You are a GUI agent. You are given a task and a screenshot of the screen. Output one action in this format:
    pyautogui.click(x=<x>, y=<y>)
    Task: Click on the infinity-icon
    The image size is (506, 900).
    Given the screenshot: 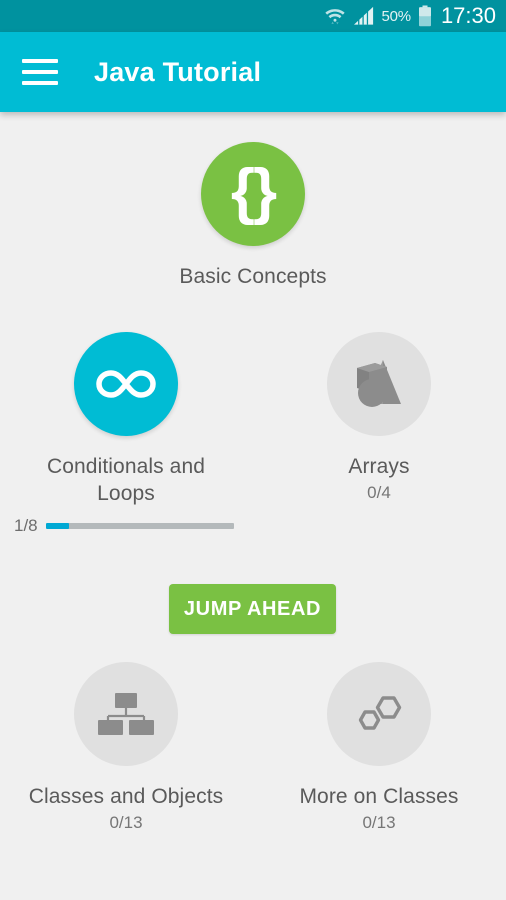 What is the action you would take?
    pyautogui.click(x=126, y=384)
    